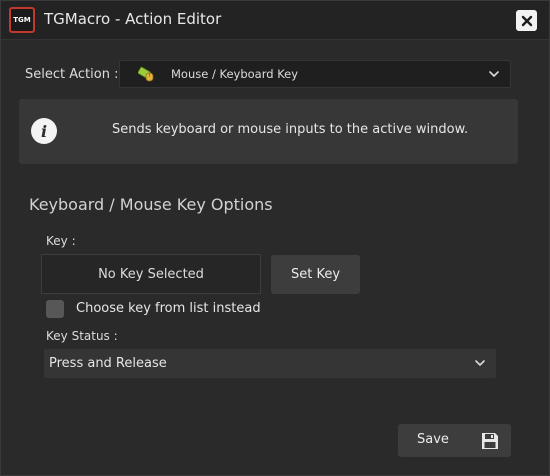 This screenshot has width=550, height=476. I want to click on mouse-keyboard-icon, so click(146, 74).